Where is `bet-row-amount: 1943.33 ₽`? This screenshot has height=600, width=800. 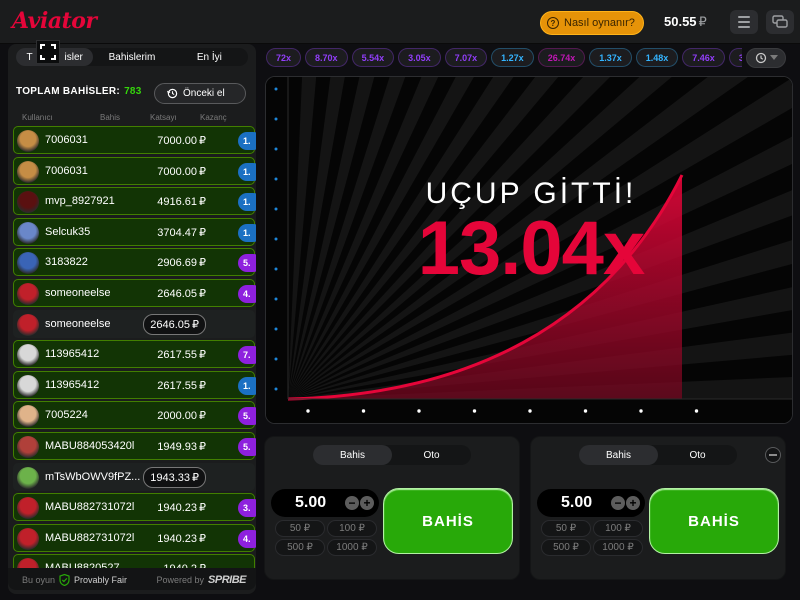
bet-row-amount: 1943.33 ₽ is located at coordinates (174, 477).